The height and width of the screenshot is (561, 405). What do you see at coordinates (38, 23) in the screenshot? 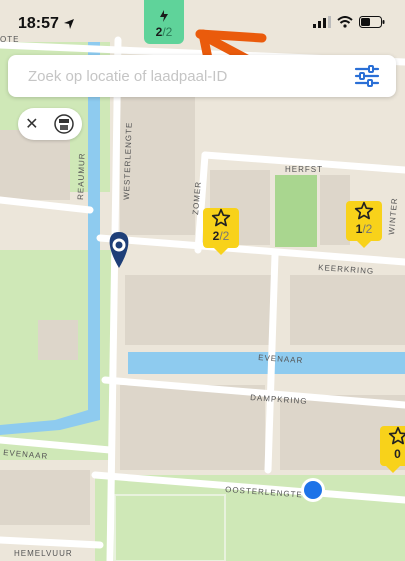
I see `status-time: 18:57` at bounding box center [38, 23].